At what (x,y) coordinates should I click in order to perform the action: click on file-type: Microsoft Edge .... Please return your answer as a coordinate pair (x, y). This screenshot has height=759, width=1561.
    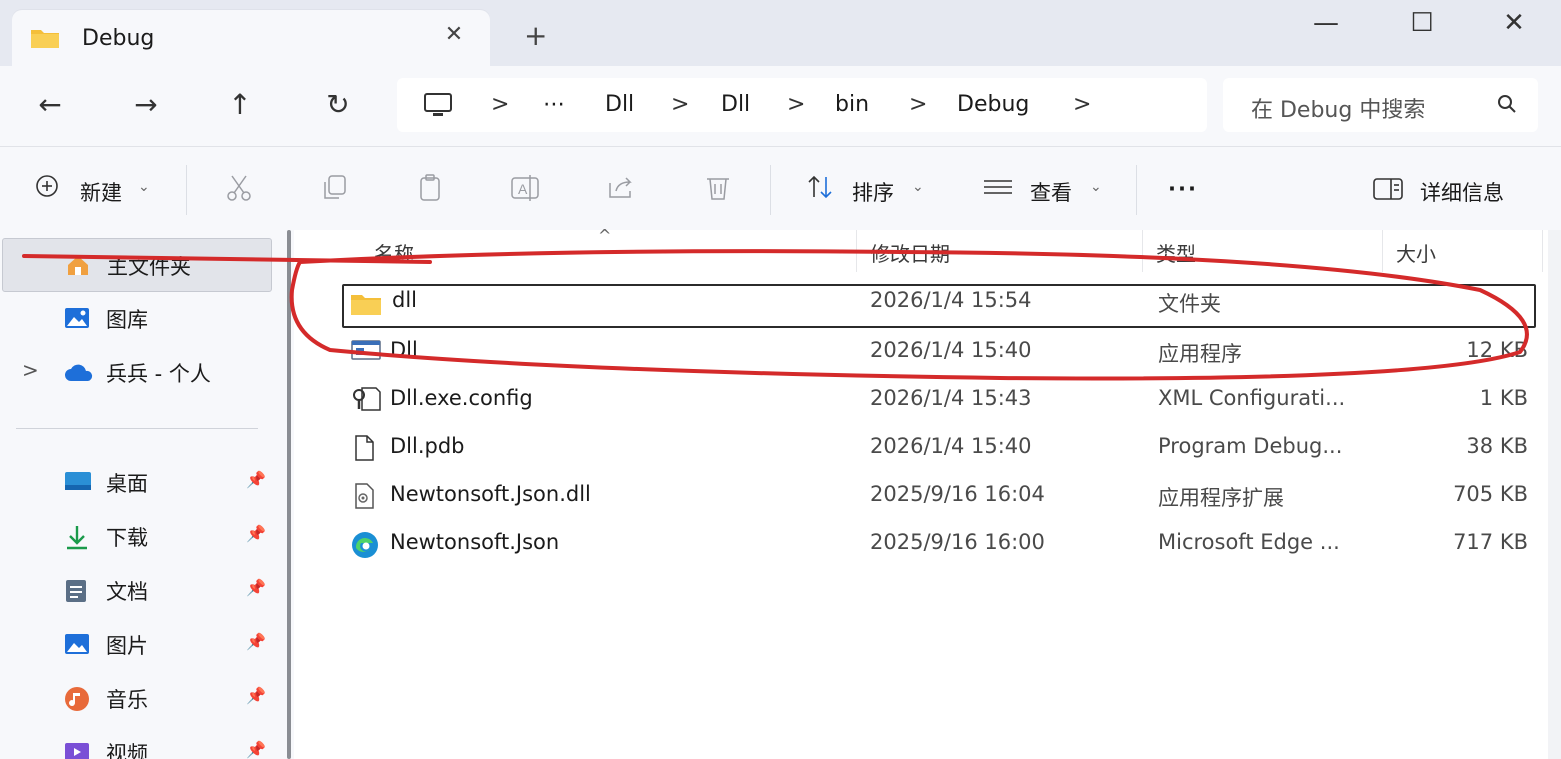
    Looking at the image, I should click on (1249, 542).